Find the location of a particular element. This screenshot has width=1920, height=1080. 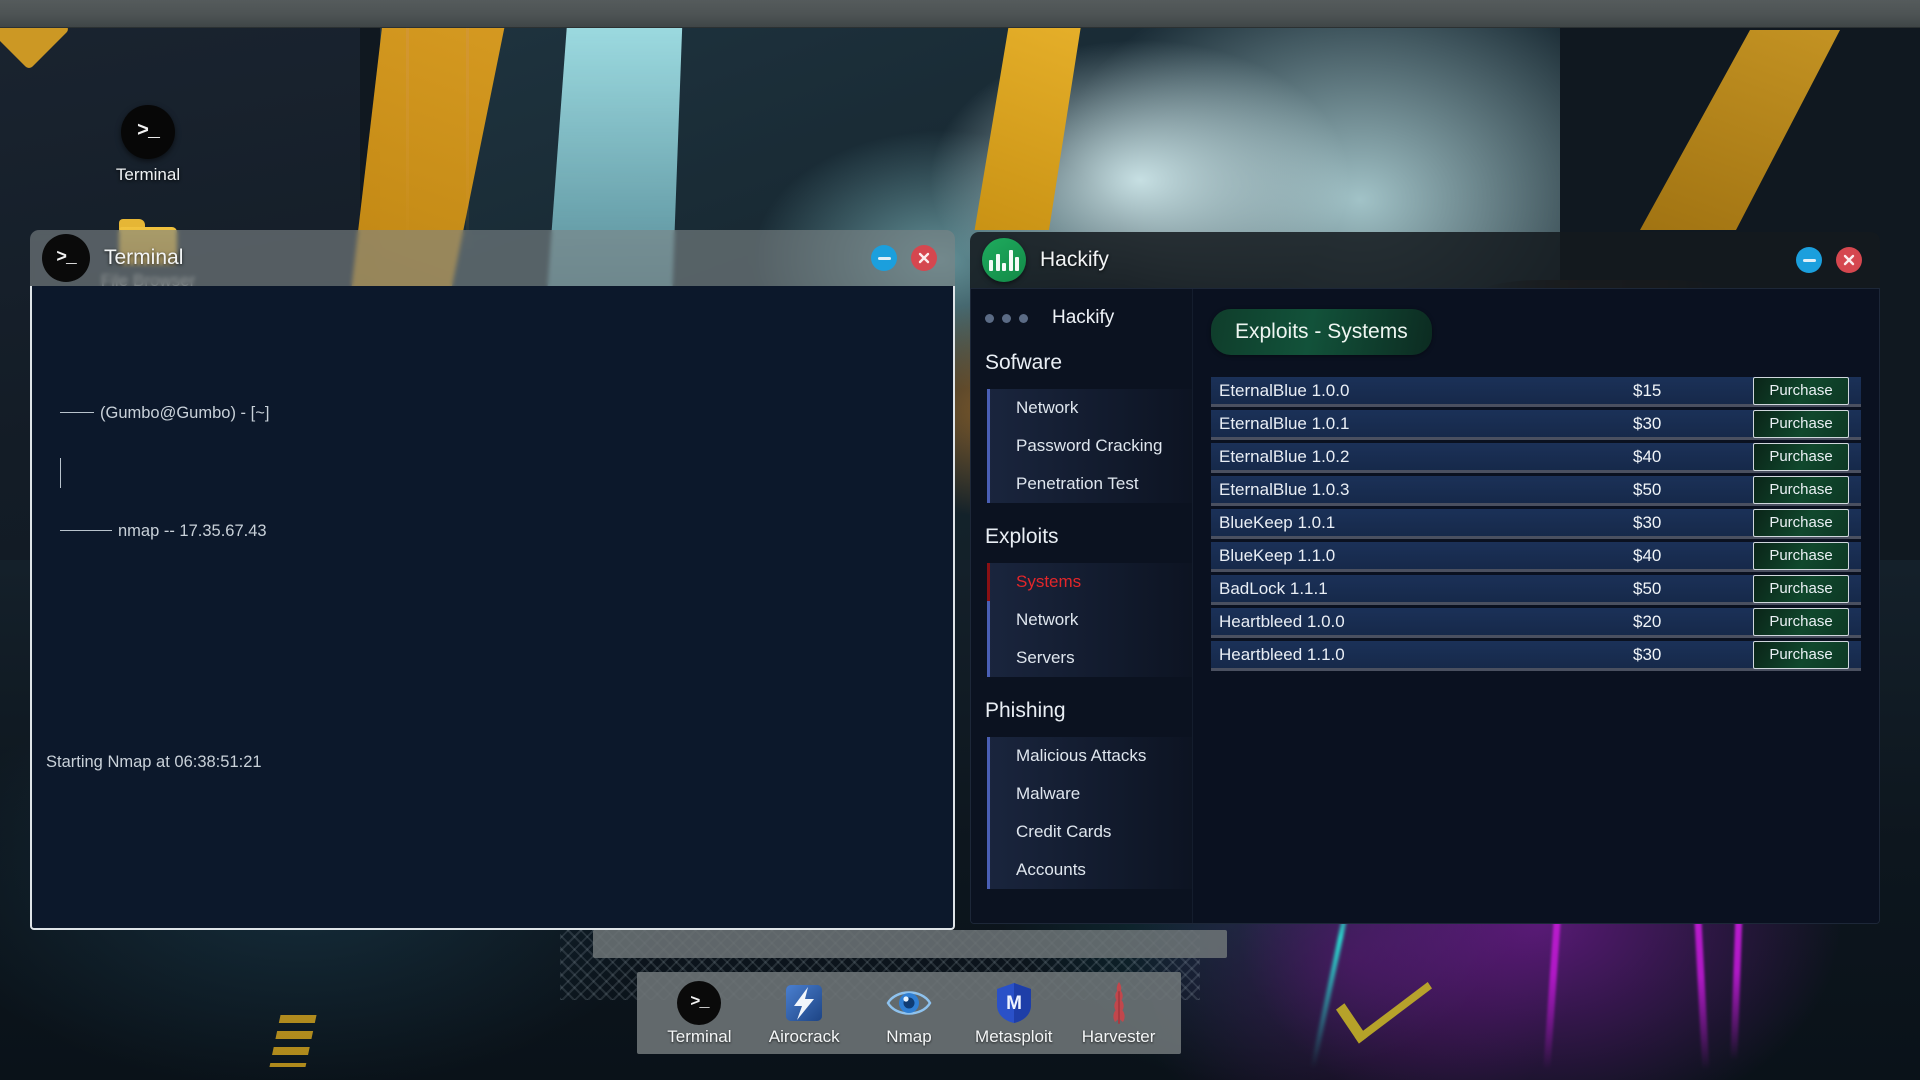

hackify-window-controls is located at coordinates (1829, 260).